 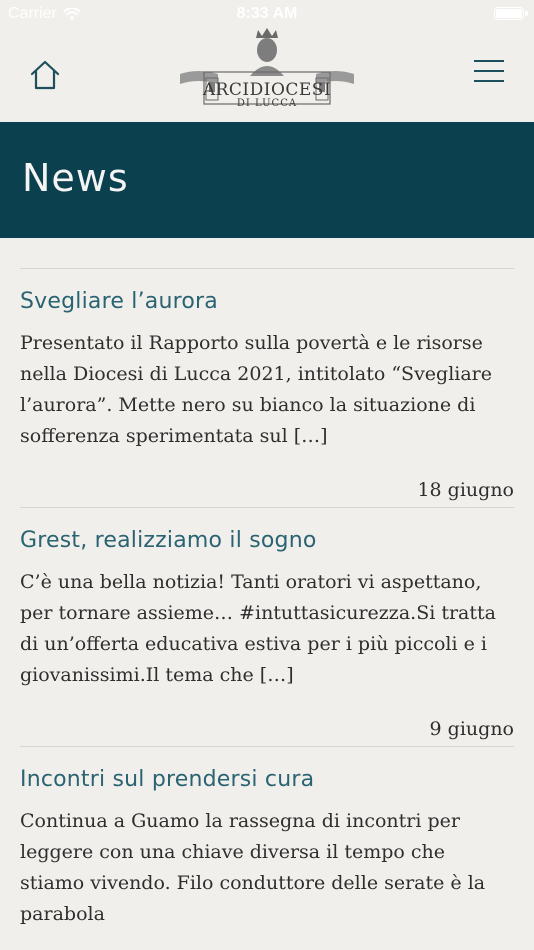 I want to click on page-title: News, so click(x=75, y=178).